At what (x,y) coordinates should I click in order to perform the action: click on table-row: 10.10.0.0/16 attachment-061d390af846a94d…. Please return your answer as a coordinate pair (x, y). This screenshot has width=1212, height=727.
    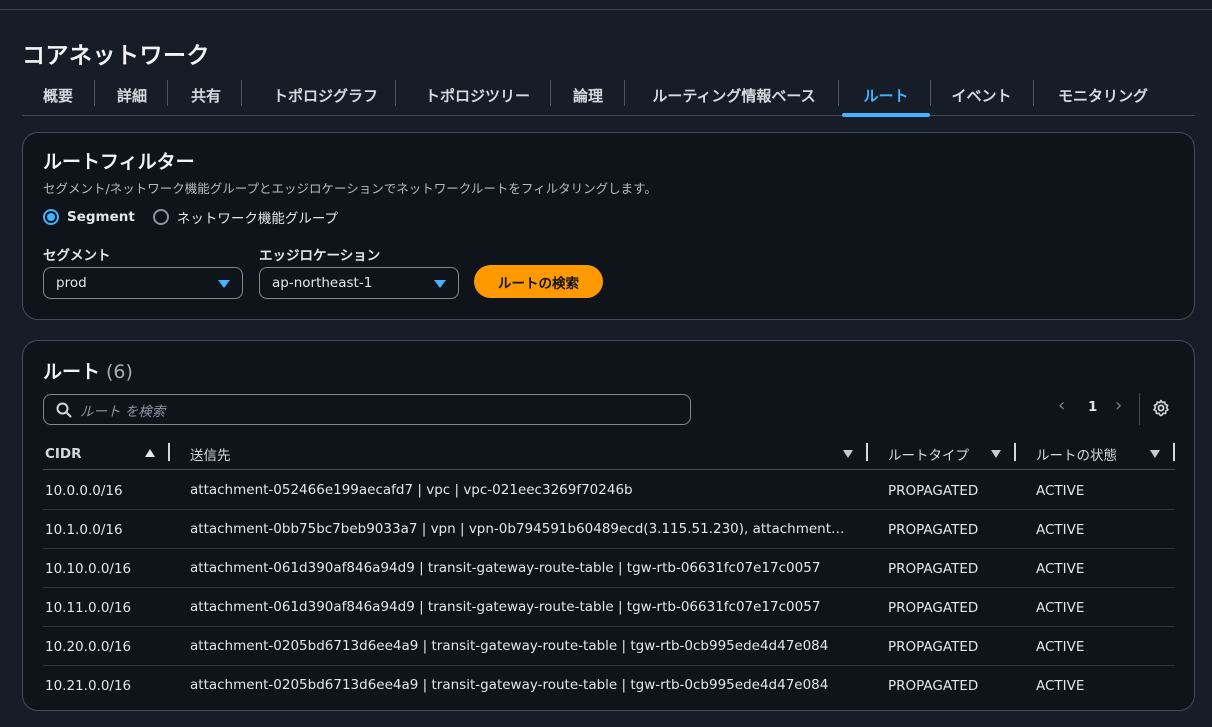
    Looking at the image, I should click on (609, 568).